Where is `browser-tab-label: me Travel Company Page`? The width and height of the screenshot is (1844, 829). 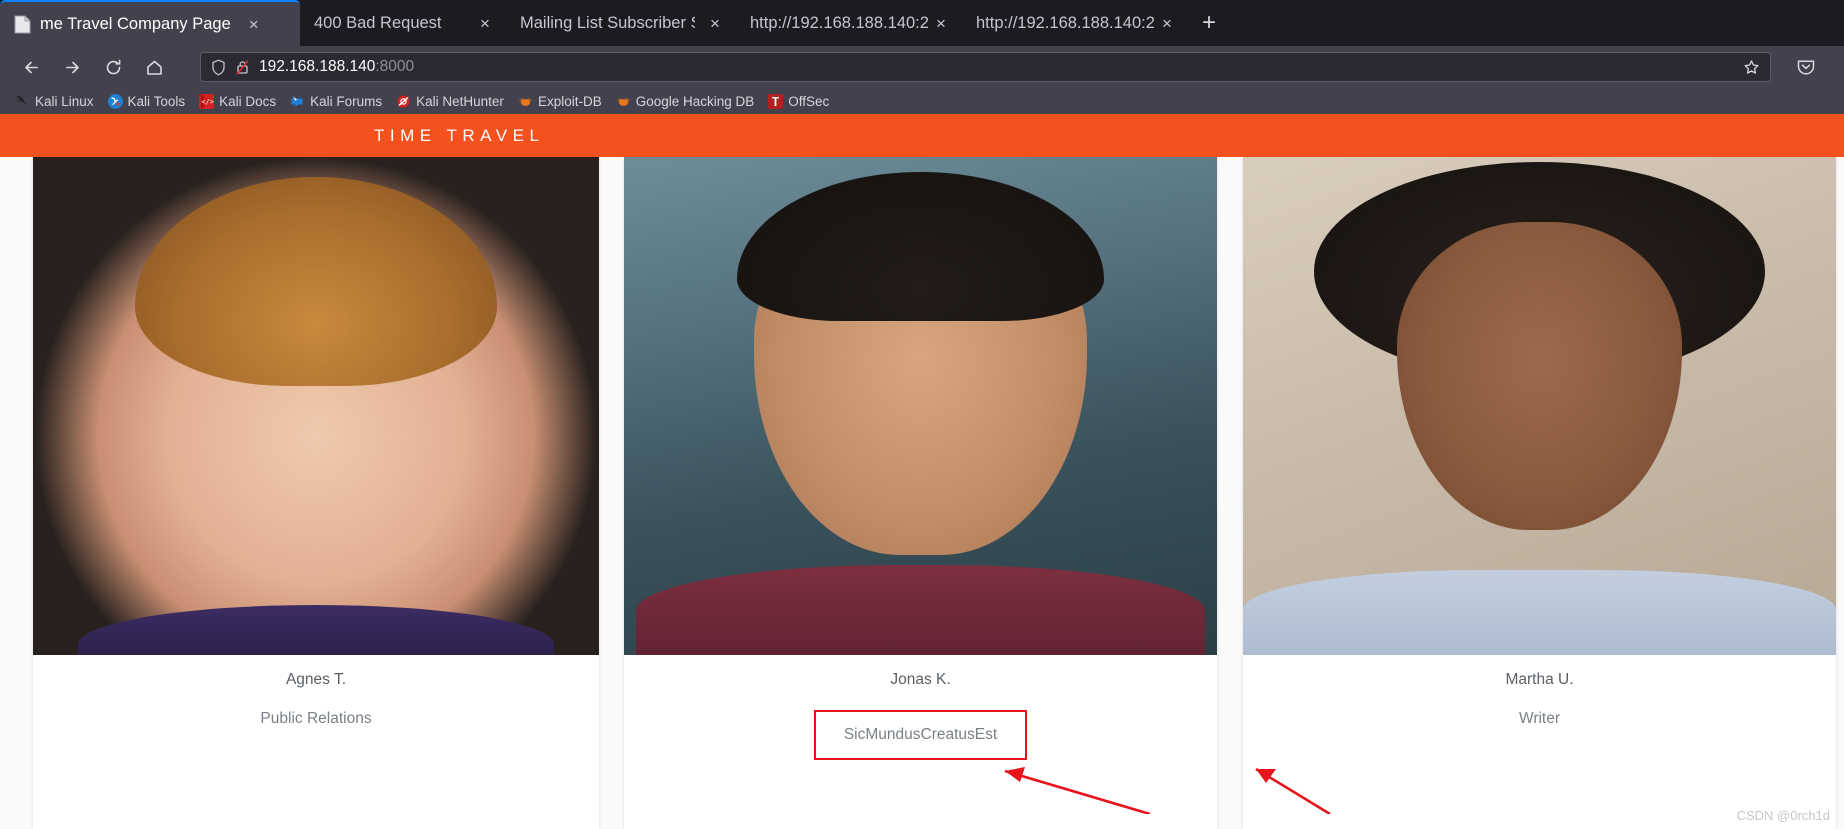 browser-tab-label: me Travel Company Page is located at coordinates (135, 23).